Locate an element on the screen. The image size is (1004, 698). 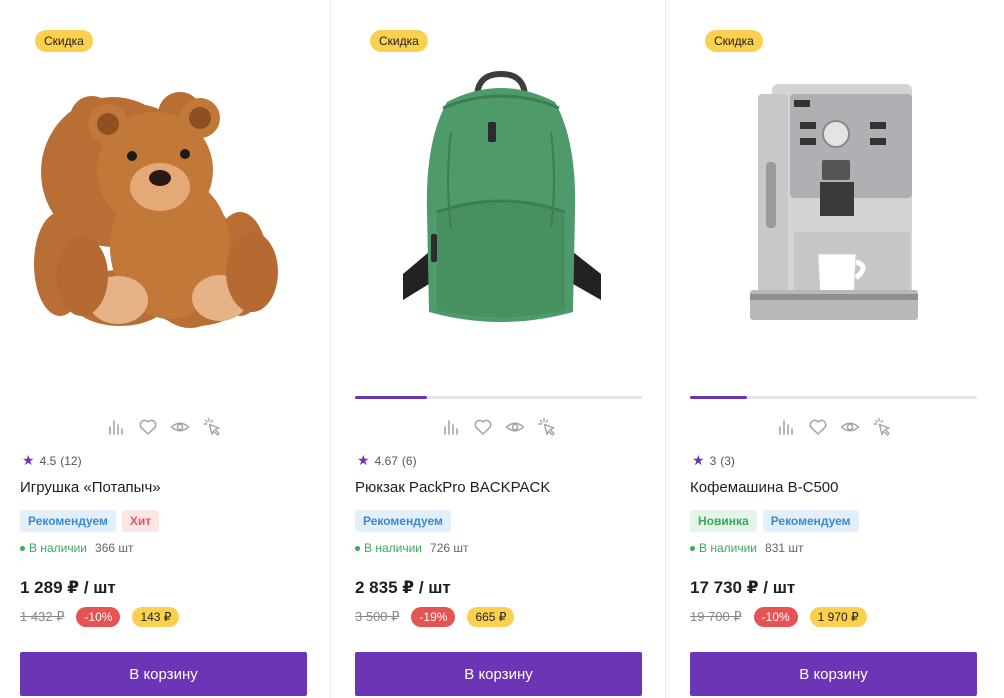
stock-quantity: 831 шт is located at coordinates (784, 548).